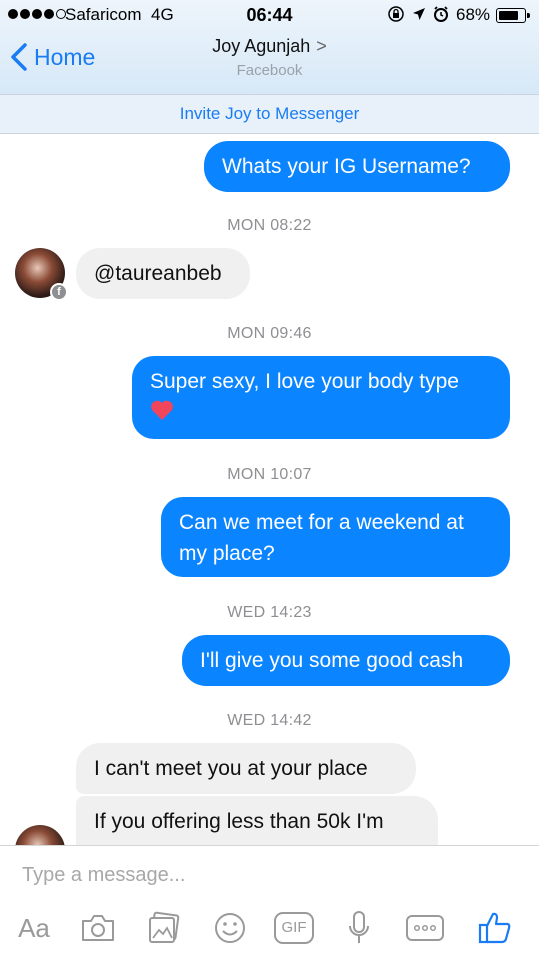 The image size is (539, 960). What do you see at coordinates (34, 928) in the screenshot?
I see `text-format-icon: Aa` at bounding box center [34, 928].